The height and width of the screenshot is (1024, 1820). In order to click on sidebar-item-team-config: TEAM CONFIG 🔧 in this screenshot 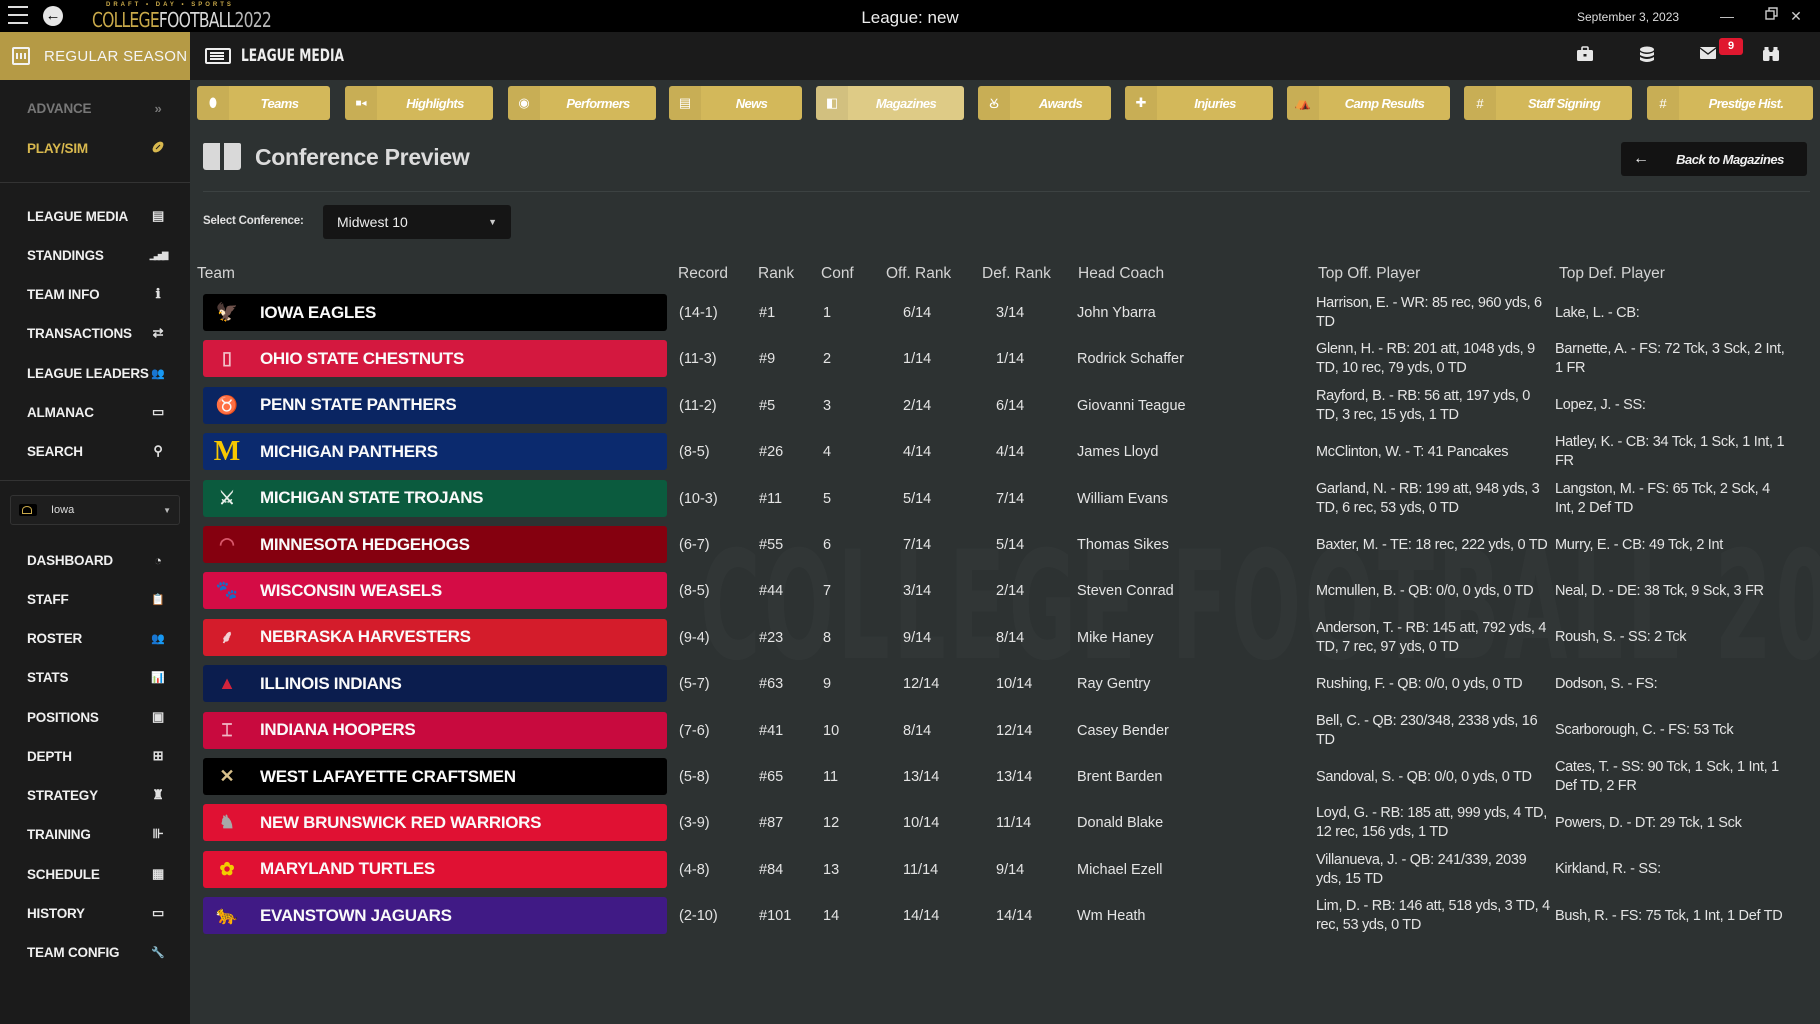, I will do `click(97, 952)`.